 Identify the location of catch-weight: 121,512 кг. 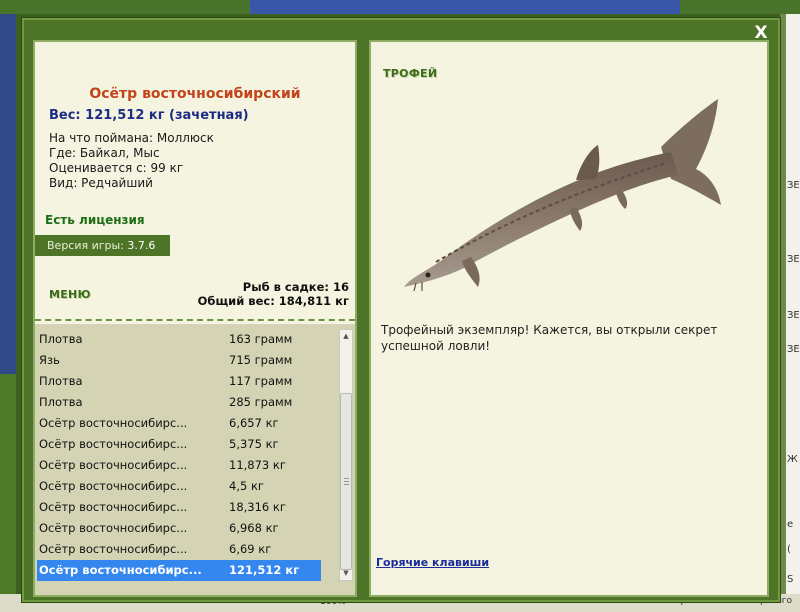
(264, 570).